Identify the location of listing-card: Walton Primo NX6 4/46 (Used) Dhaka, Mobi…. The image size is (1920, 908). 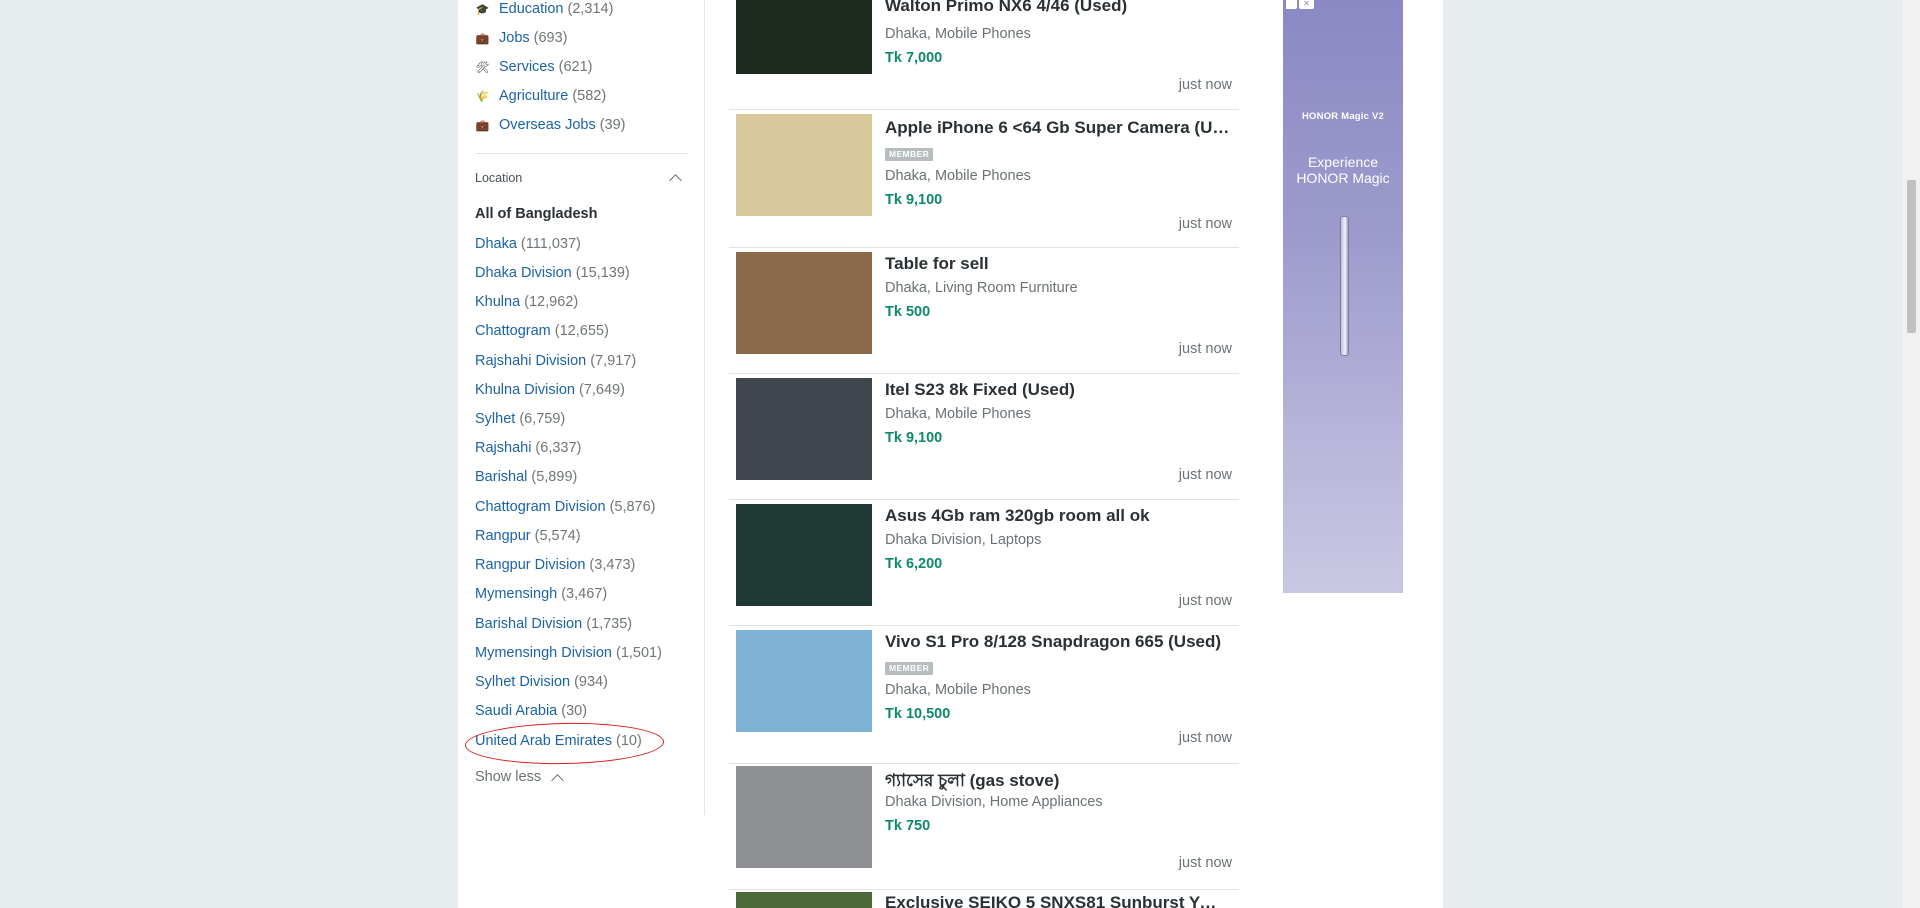
(984, 55).